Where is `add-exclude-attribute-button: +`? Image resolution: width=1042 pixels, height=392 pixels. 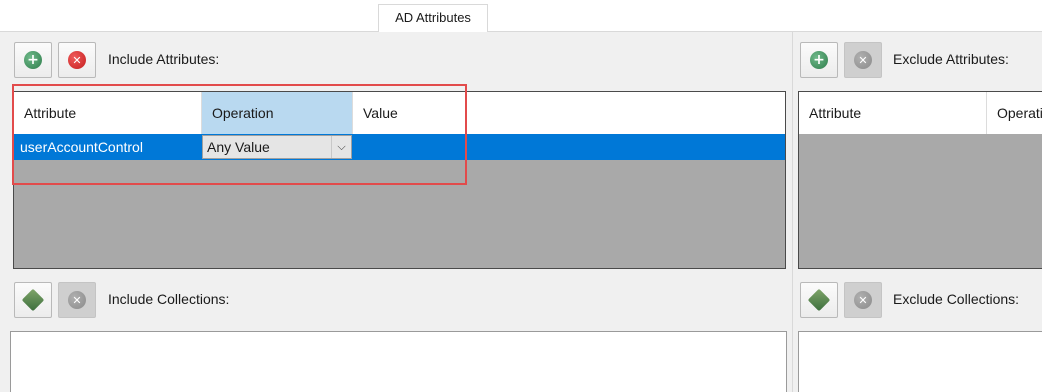 add-exclude-attribute-button: + is located at coordinates (819, 60).